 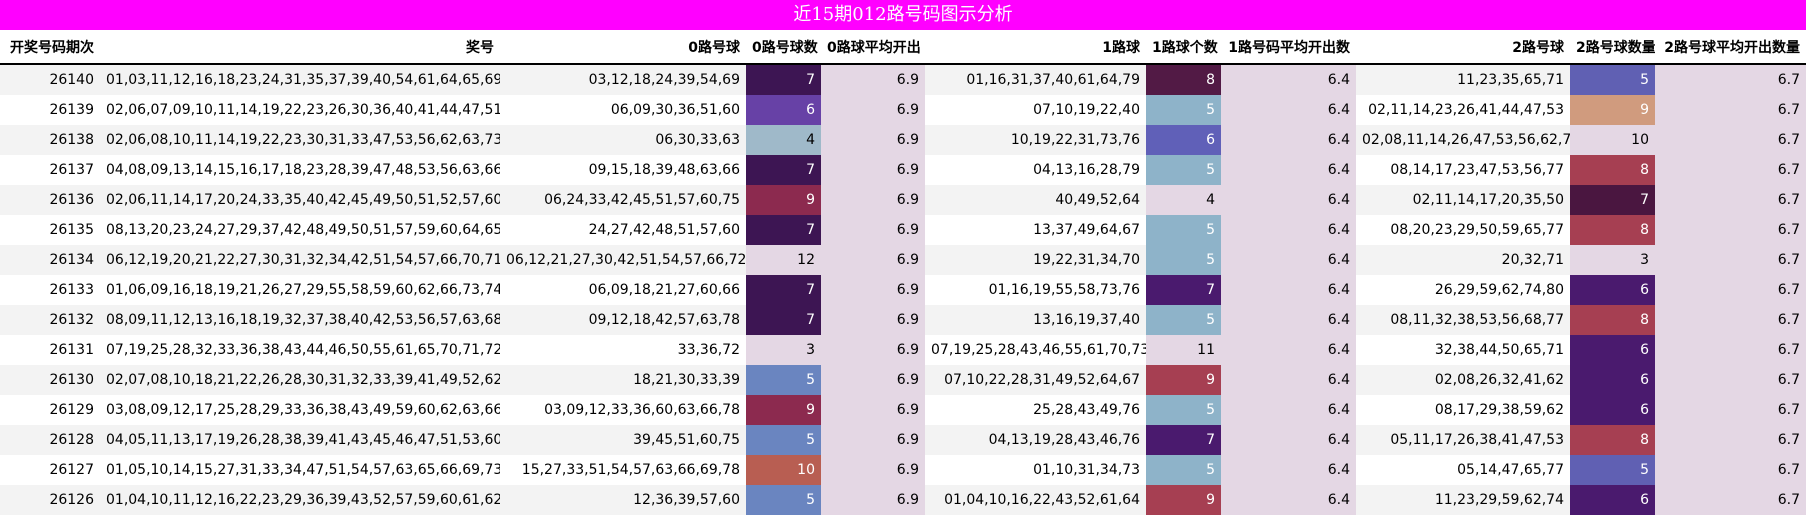 What do you see at coordinates (50, 350) in the screenshot?
I see `issue-cell: 26131` at bounding box center [50, 350].